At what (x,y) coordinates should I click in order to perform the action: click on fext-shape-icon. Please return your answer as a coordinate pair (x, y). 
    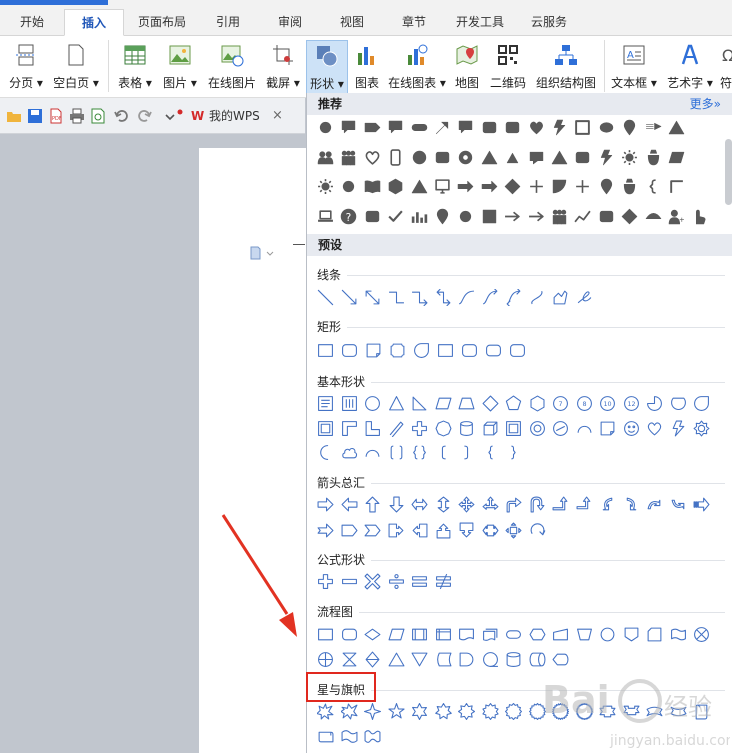
    Looking at the image, I should click on (396, 659).